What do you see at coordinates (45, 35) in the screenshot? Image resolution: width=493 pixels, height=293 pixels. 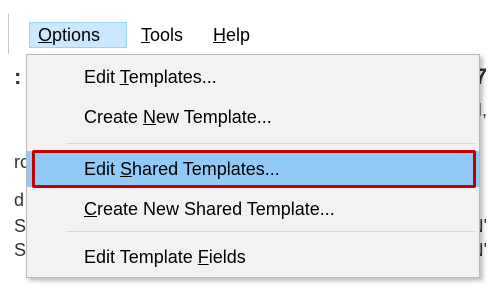 I see `menu-options-accelerator: O` at bounding box center [45, 35].